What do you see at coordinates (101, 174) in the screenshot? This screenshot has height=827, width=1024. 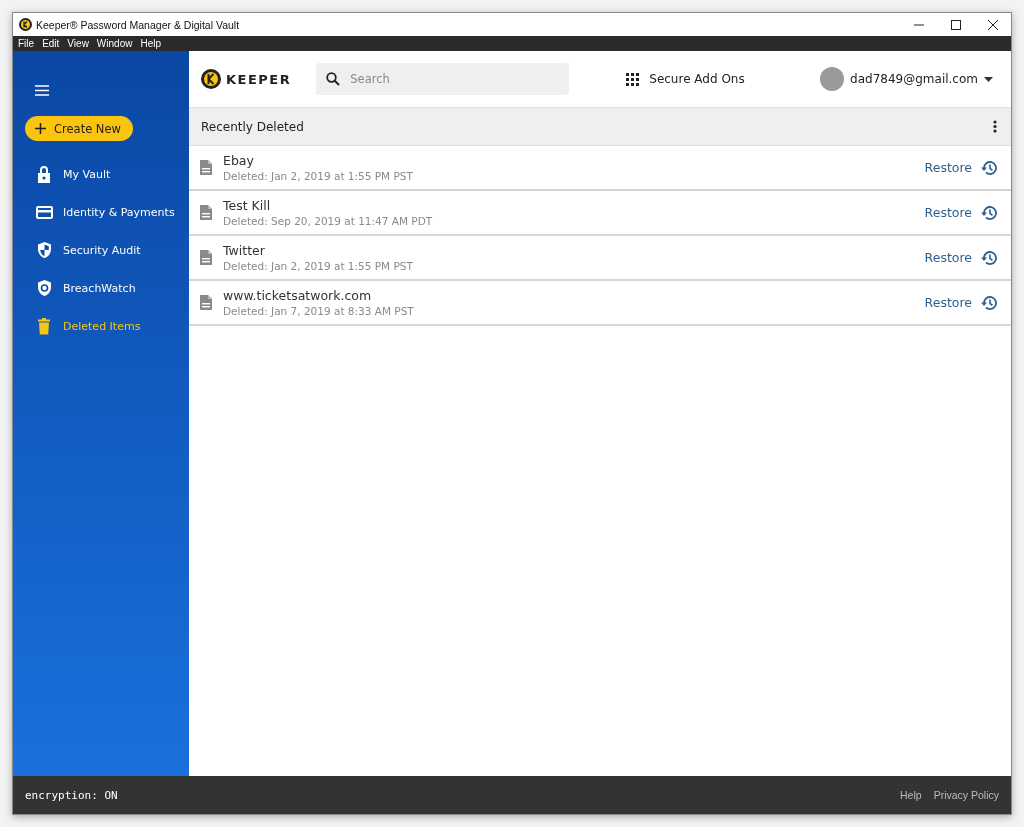 I see `sidebar-item: My Vault` at bounding box center [101, 174].